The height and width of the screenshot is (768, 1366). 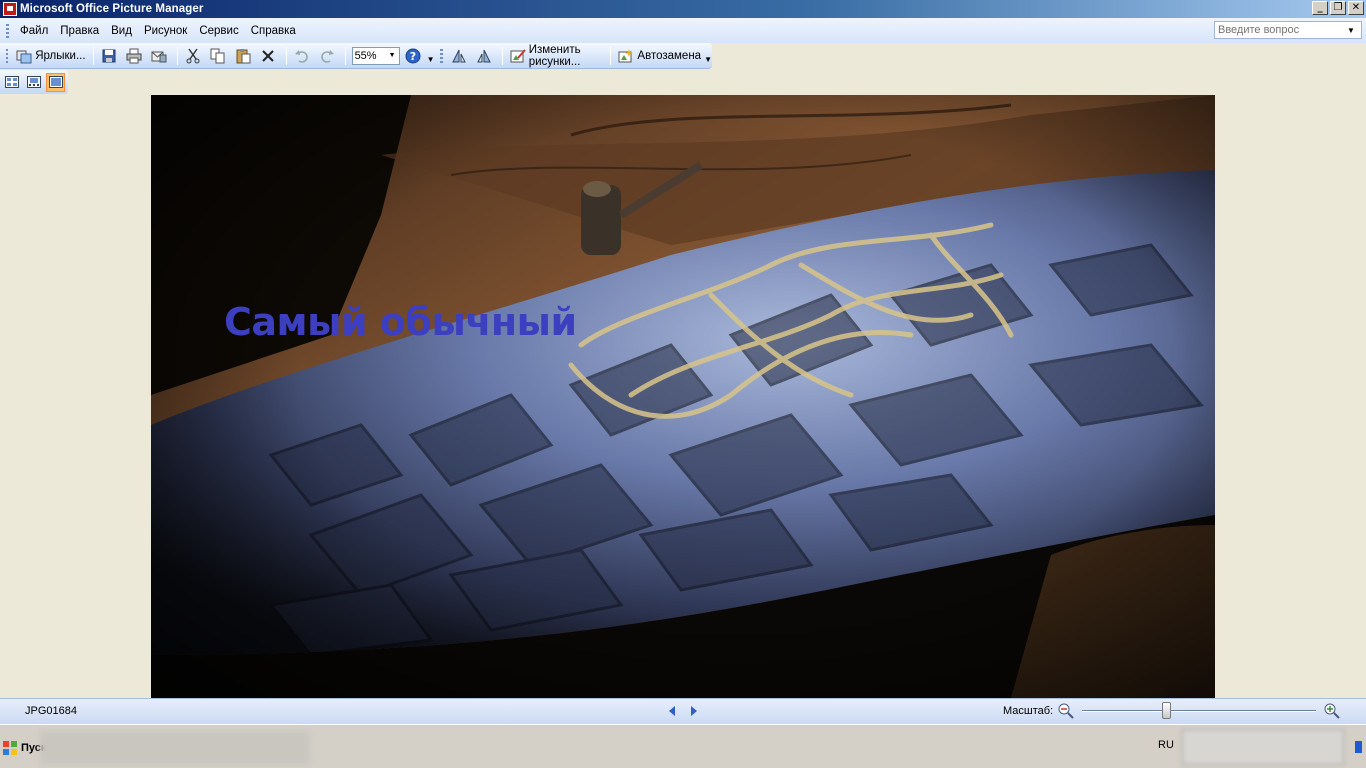 I want to click on system-tray-redacted-area, so click(x=1263, y=747).